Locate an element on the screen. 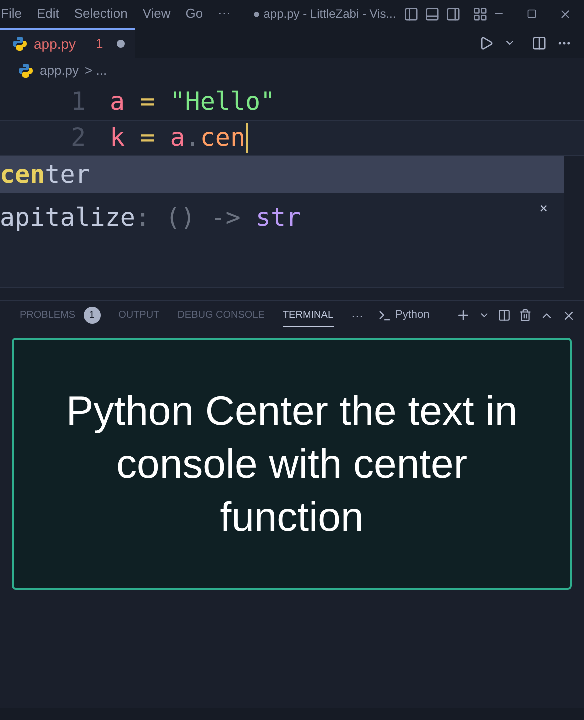 The height and width of the screenshot is (720, 584). new-terminal-icon is located at coordinates (463, 315).